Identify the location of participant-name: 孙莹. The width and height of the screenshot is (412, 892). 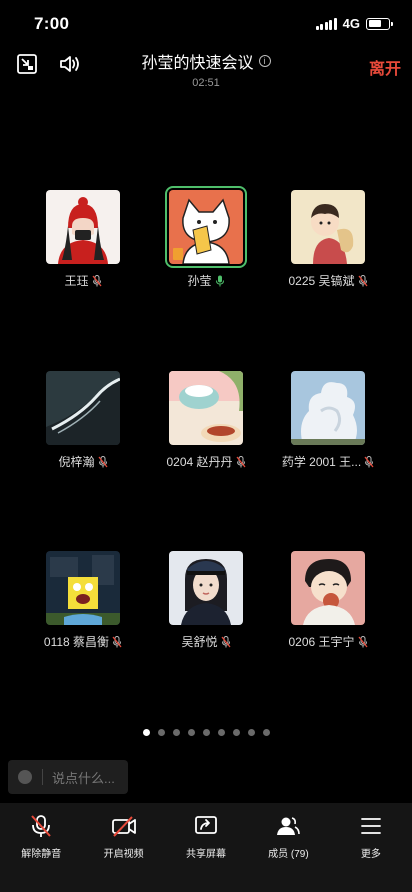
(199, 281).